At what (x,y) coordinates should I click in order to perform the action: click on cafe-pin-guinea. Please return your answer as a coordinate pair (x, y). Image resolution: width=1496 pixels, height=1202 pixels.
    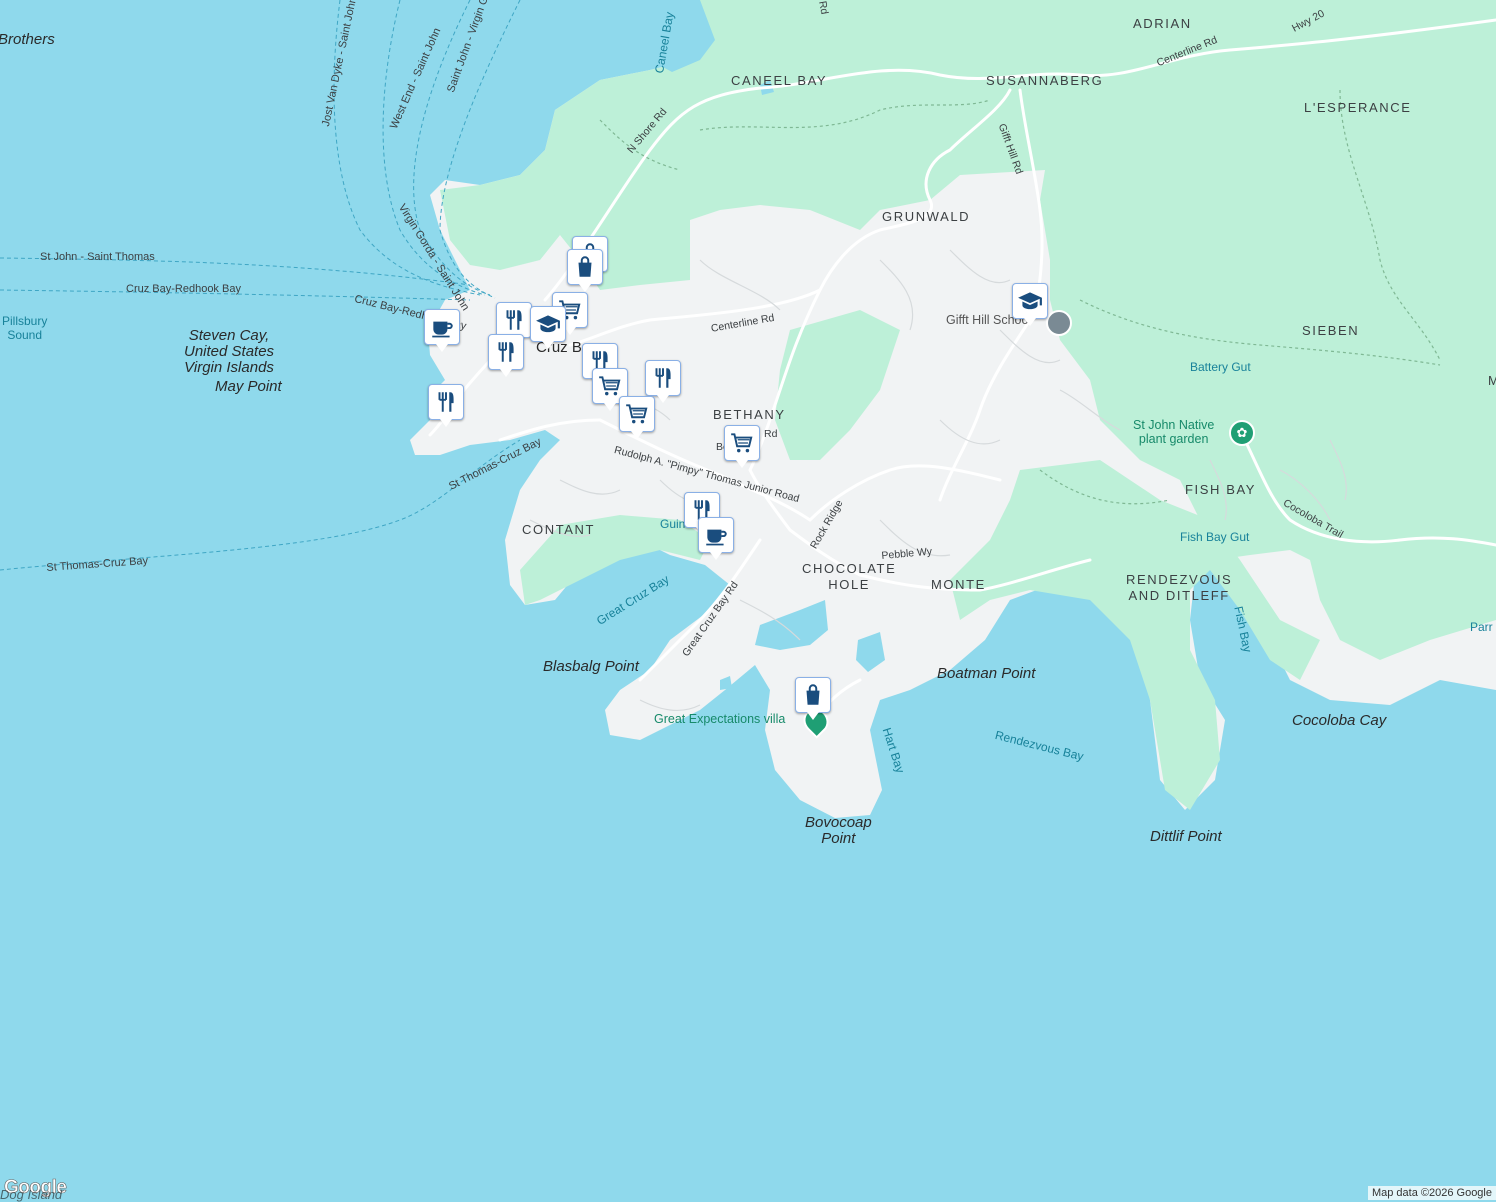
    Looking at the image, I should click on (716, 538).